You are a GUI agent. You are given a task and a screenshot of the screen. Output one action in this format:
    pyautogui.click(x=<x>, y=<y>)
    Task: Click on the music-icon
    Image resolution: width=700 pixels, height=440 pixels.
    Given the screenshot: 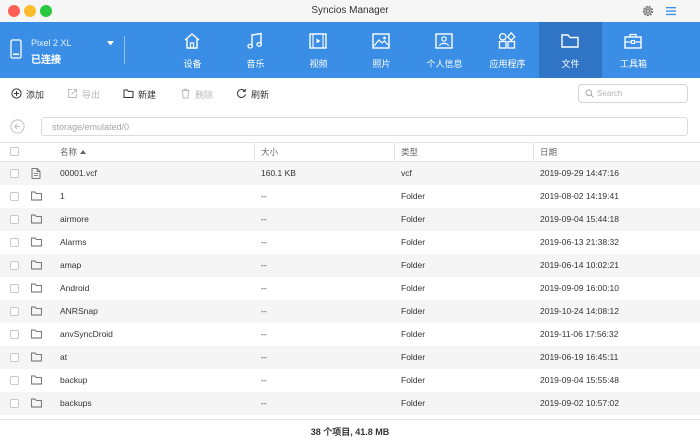 What is the action you would take?
    pyautogui.click(x=255, y=40)
    